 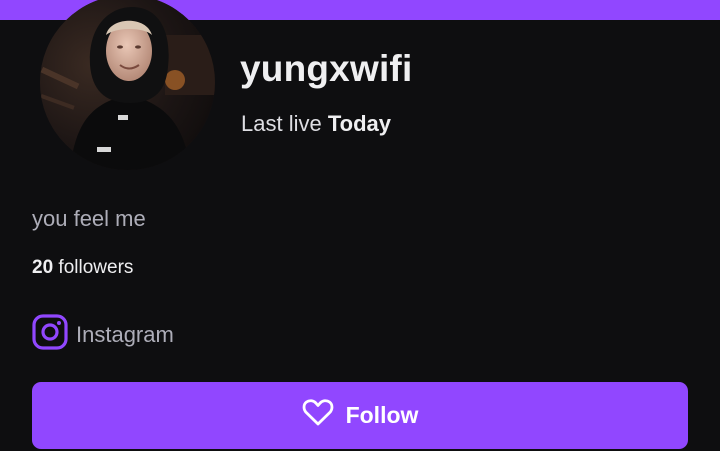 What do you see at coordinates (125, 334) in the screenshot?
I see `social-link-label: Instagram` at bounding box center [125, 334].